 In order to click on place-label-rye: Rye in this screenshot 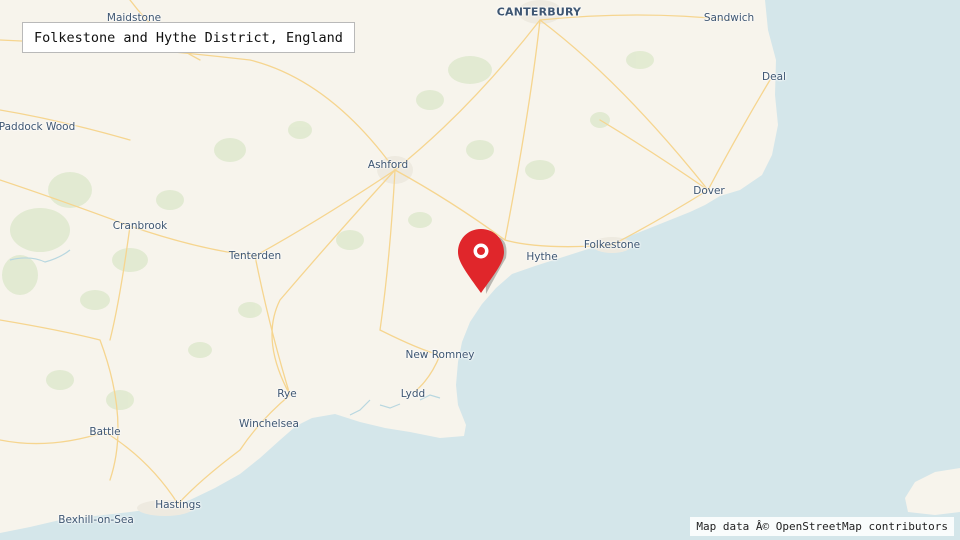, I will do `click(287, 394)`.